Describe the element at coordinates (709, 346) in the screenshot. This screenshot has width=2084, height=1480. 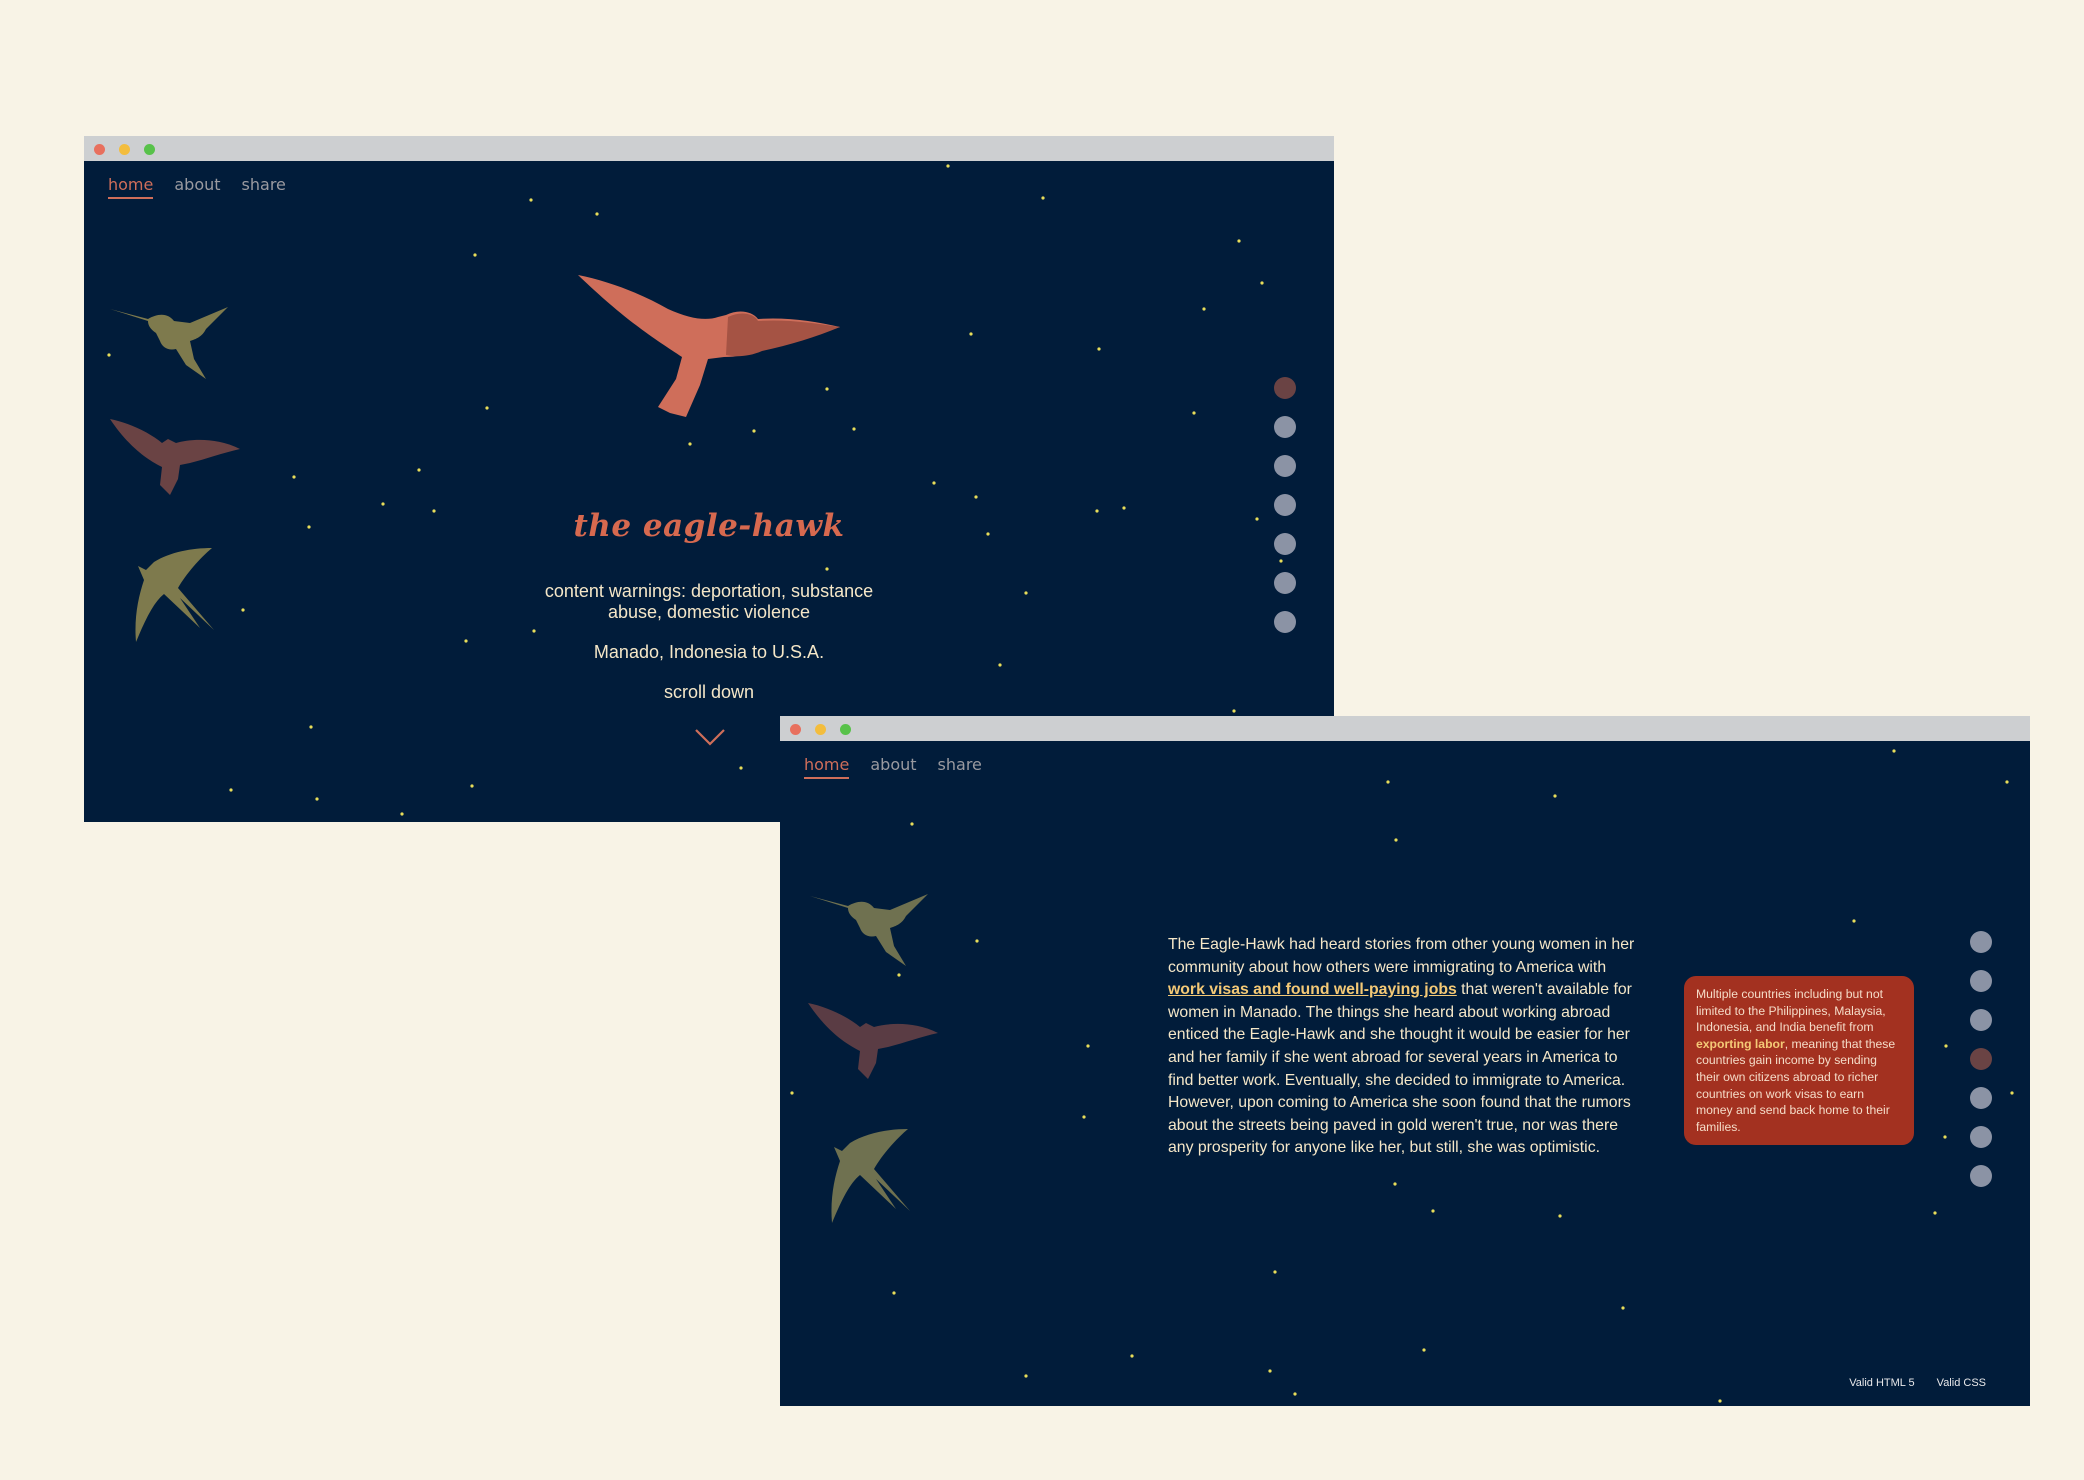
I see `eagle-hero-icon` at that location.